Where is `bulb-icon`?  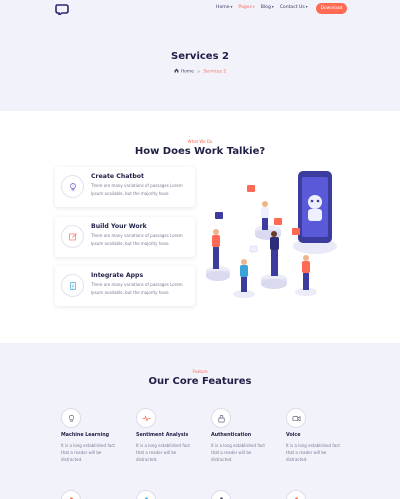
bulb-icon is located at coordinates (71, 417).